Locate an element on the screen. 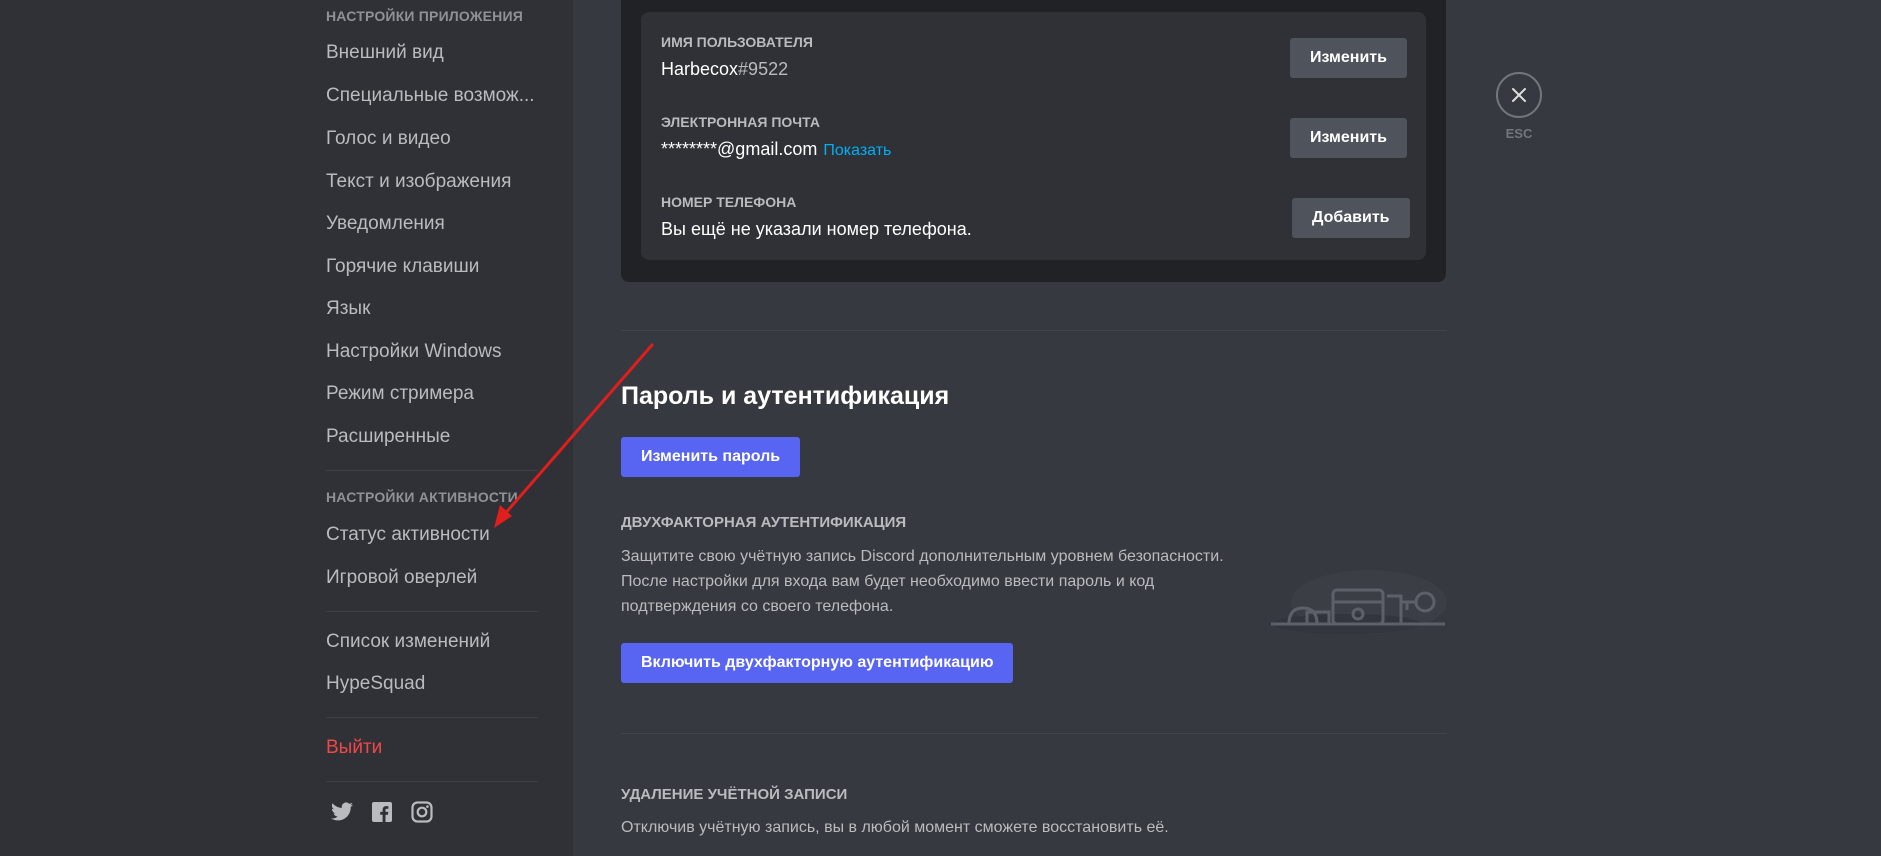  email: ********@gmail.com is located at coordinates (739, 149).